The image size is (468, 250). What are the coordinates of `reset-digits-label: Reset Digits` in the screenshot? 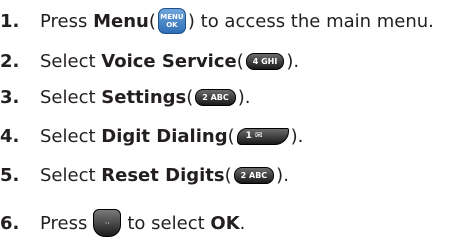 It's located at (163, 175).